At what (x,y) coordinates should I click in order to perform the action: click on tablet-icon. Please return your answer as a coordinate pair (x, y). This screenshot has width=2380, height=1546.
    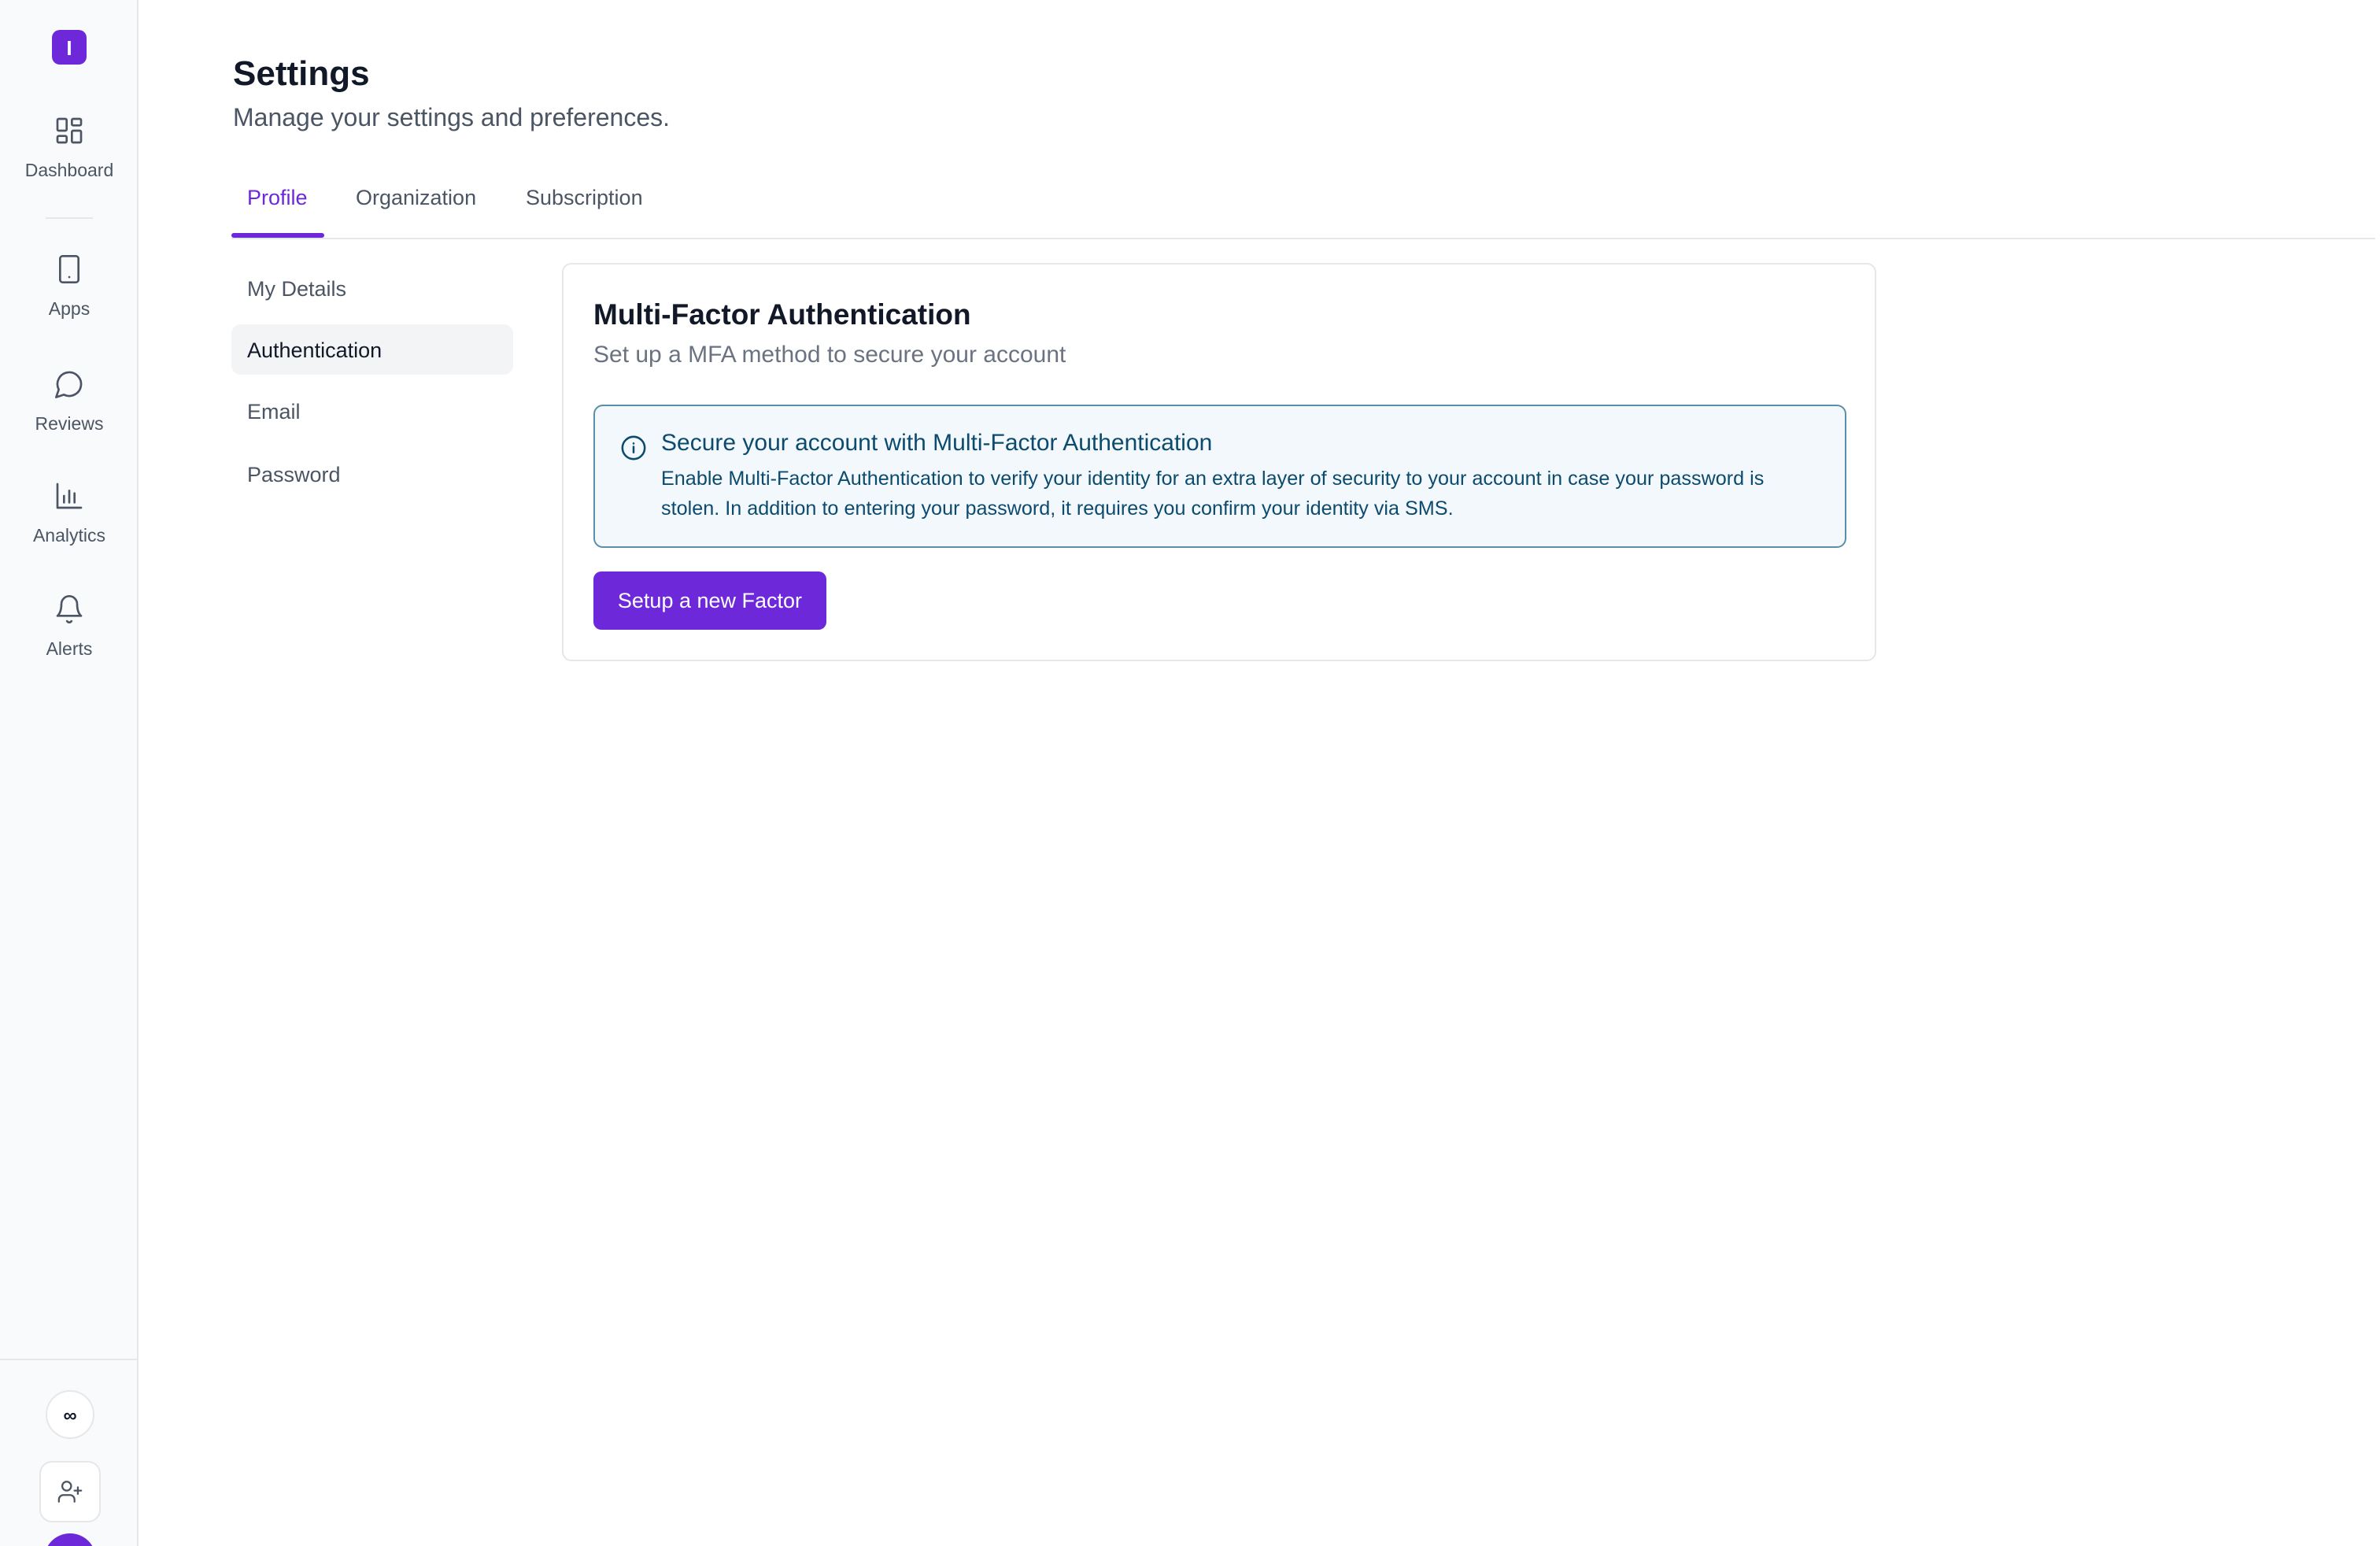
    Looking at the image, I should click on (69, 269).